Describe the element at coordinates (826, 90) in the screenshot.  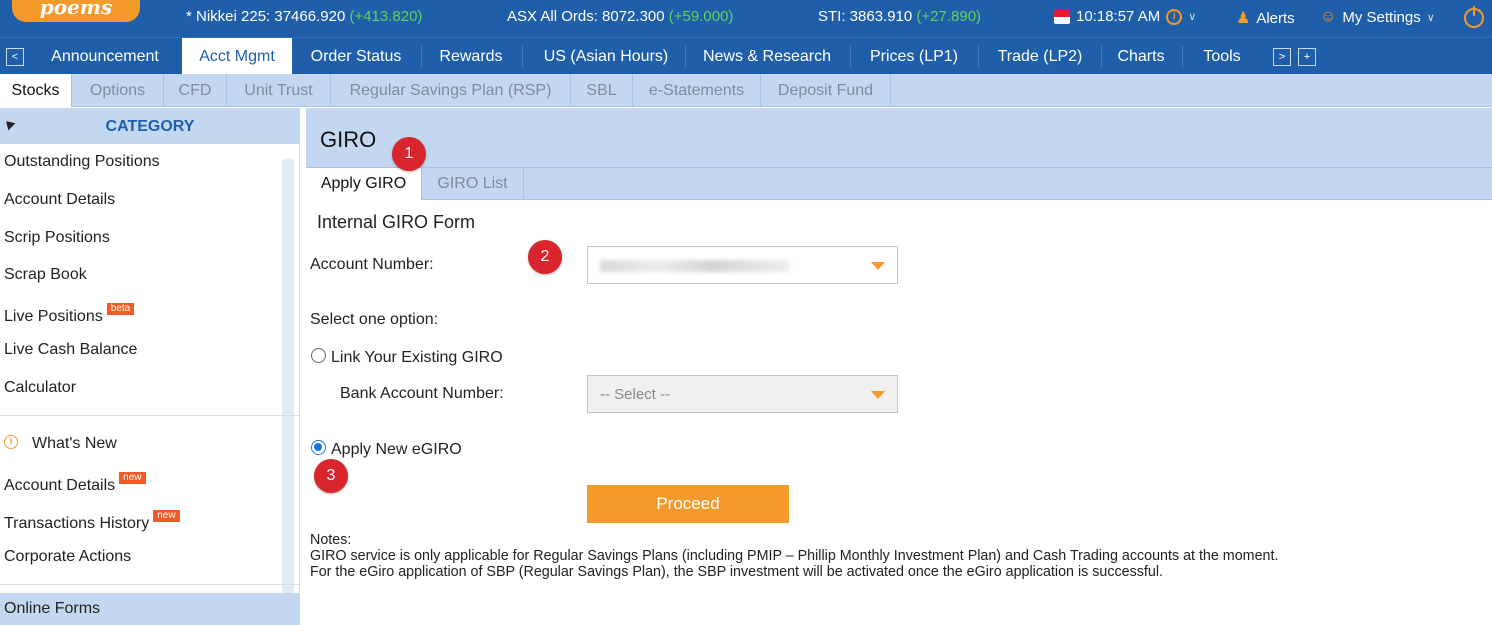
I see `subtab-deposit-fund: Deposit Fund` at that location.